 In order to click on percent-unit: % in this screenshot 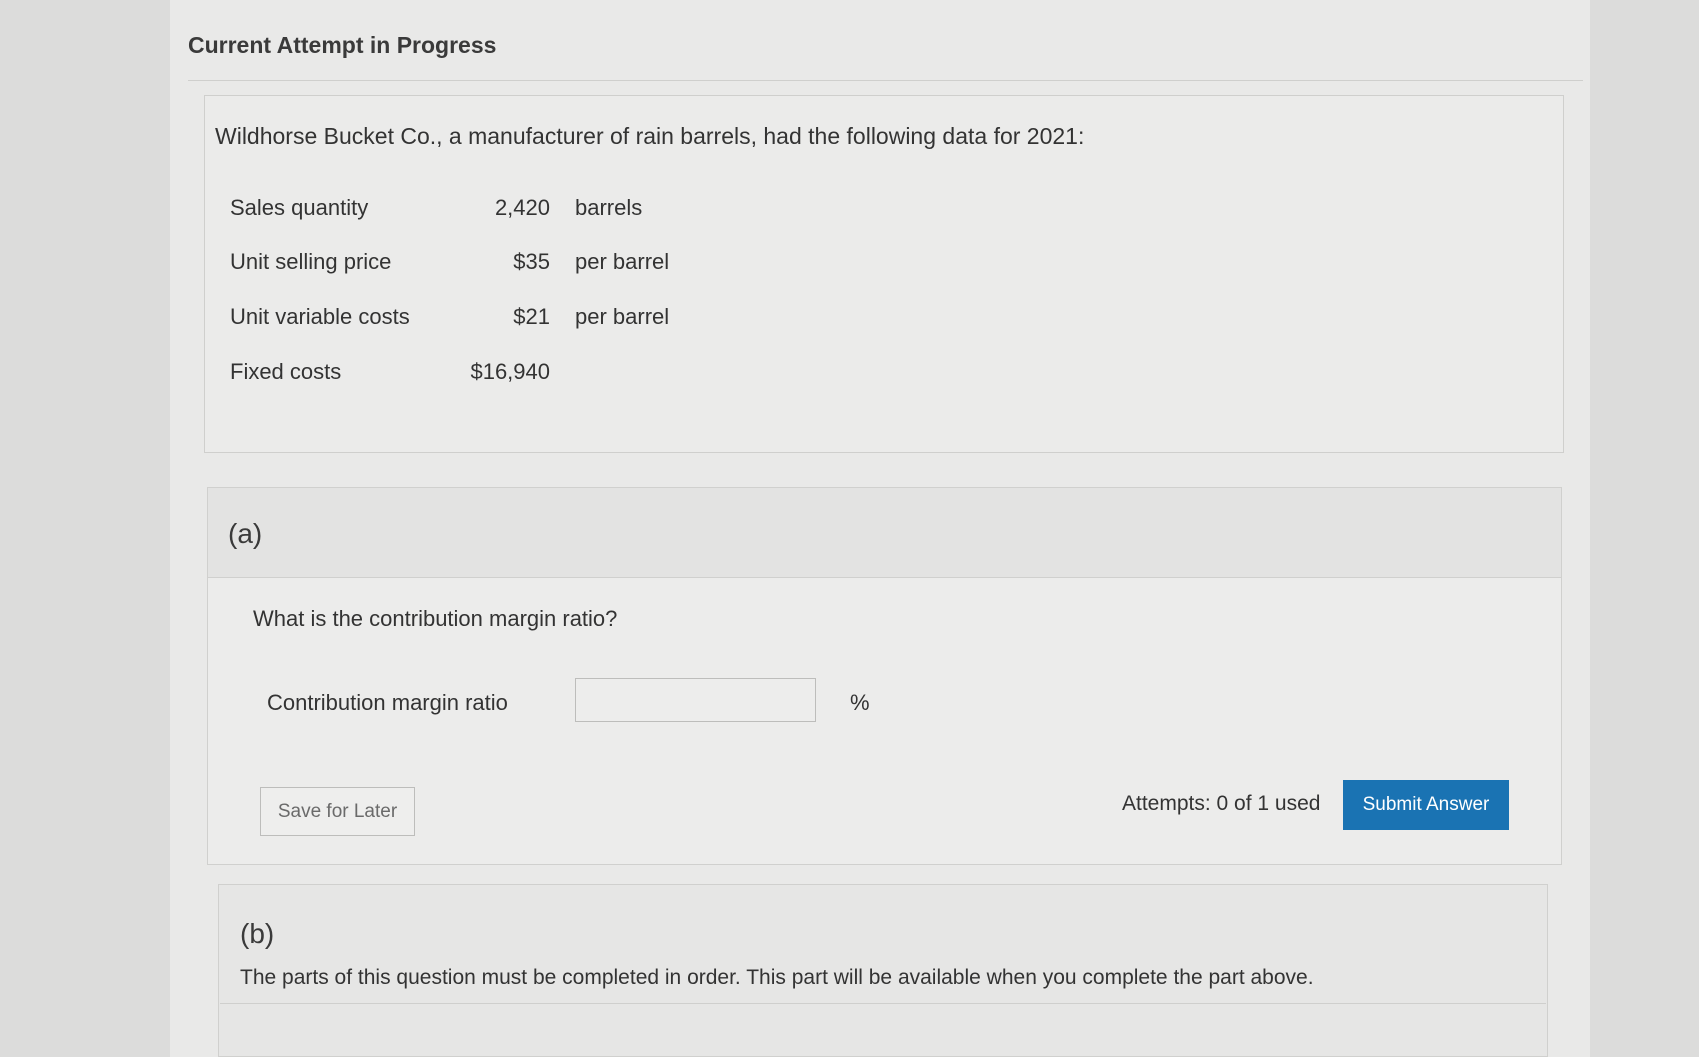, I will do `click(860, 702)`.